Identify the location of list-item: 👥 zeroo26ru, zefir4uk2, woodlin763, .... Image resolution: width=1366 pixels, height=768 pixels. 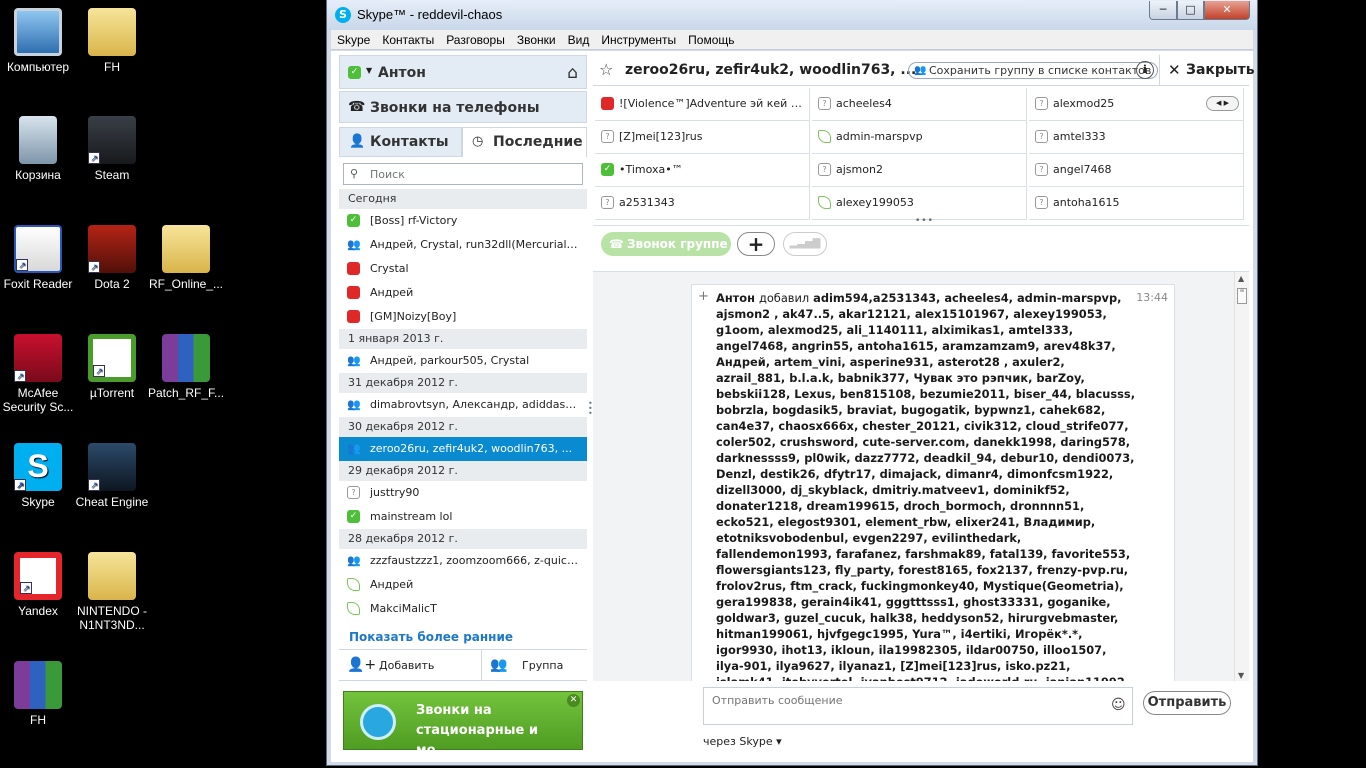
(463, 449).